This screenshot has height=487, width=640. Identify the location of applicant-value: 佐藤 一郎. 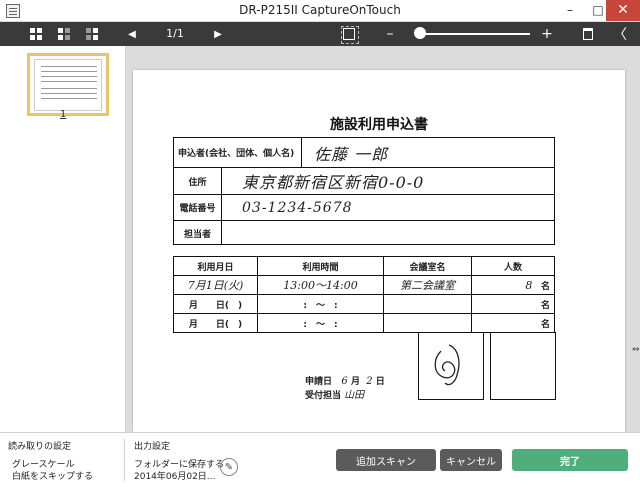
(351, 154).